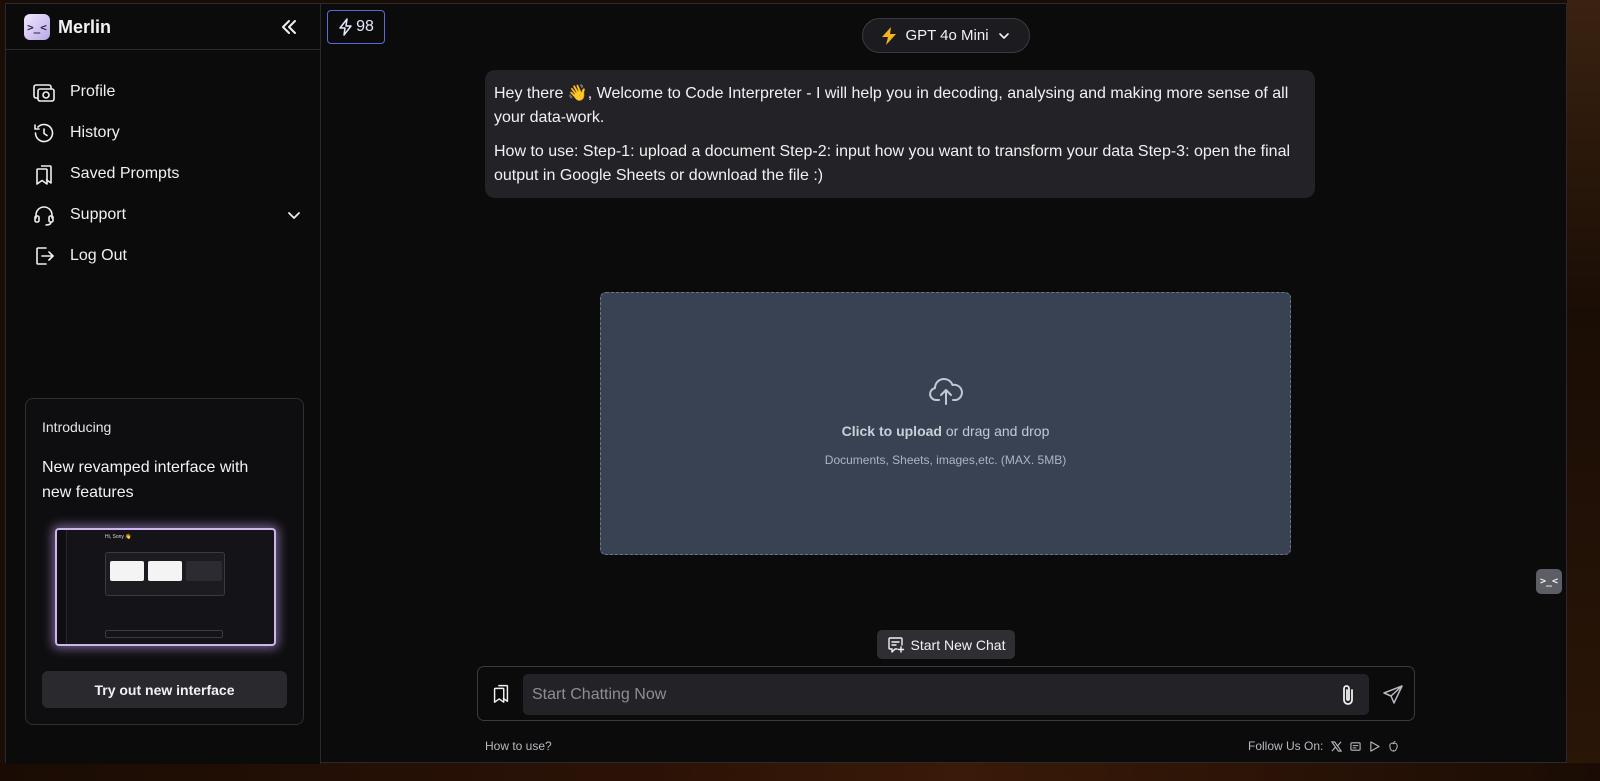  I want to click on model-name: GPT 4o Mini, so click(947, 35).